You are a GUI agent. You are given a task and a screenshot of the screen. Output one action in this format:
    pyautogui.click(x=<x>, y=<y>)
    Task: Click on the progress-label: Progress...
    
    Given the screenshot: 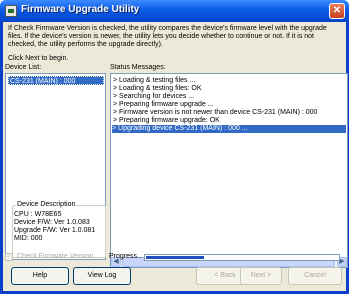 What is the action you would take?
    pyautogui.click(x=126, y=256)
    